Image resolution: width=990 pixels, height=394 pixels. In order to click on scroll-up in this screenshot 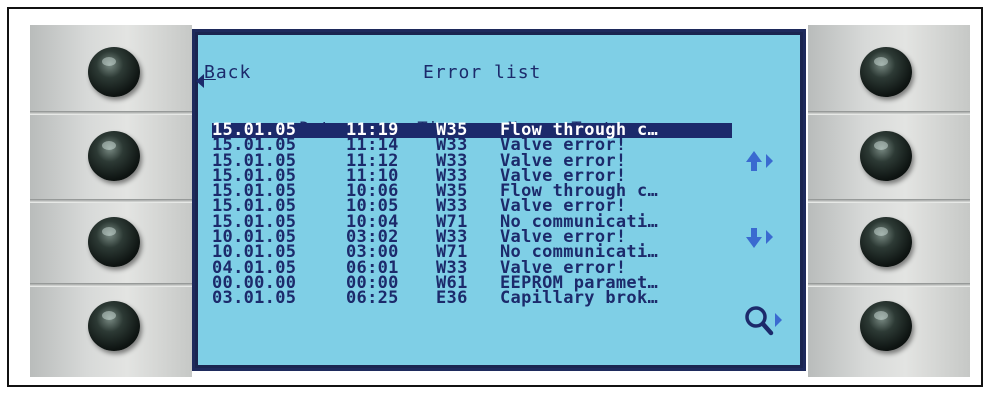, I will do `click(762, 162)`.